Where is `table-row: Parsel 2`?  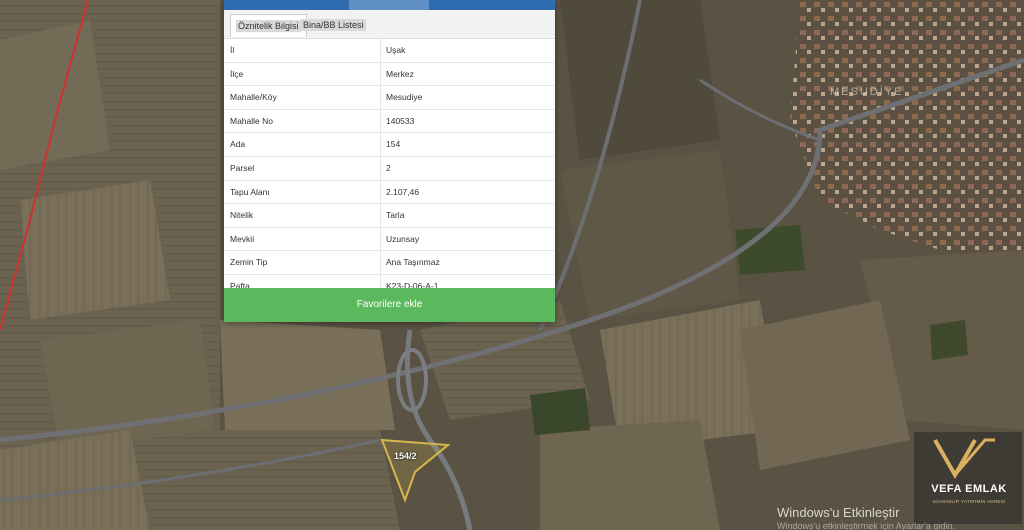 table-row: Parsel 2 is located at coordinates (389, 168).